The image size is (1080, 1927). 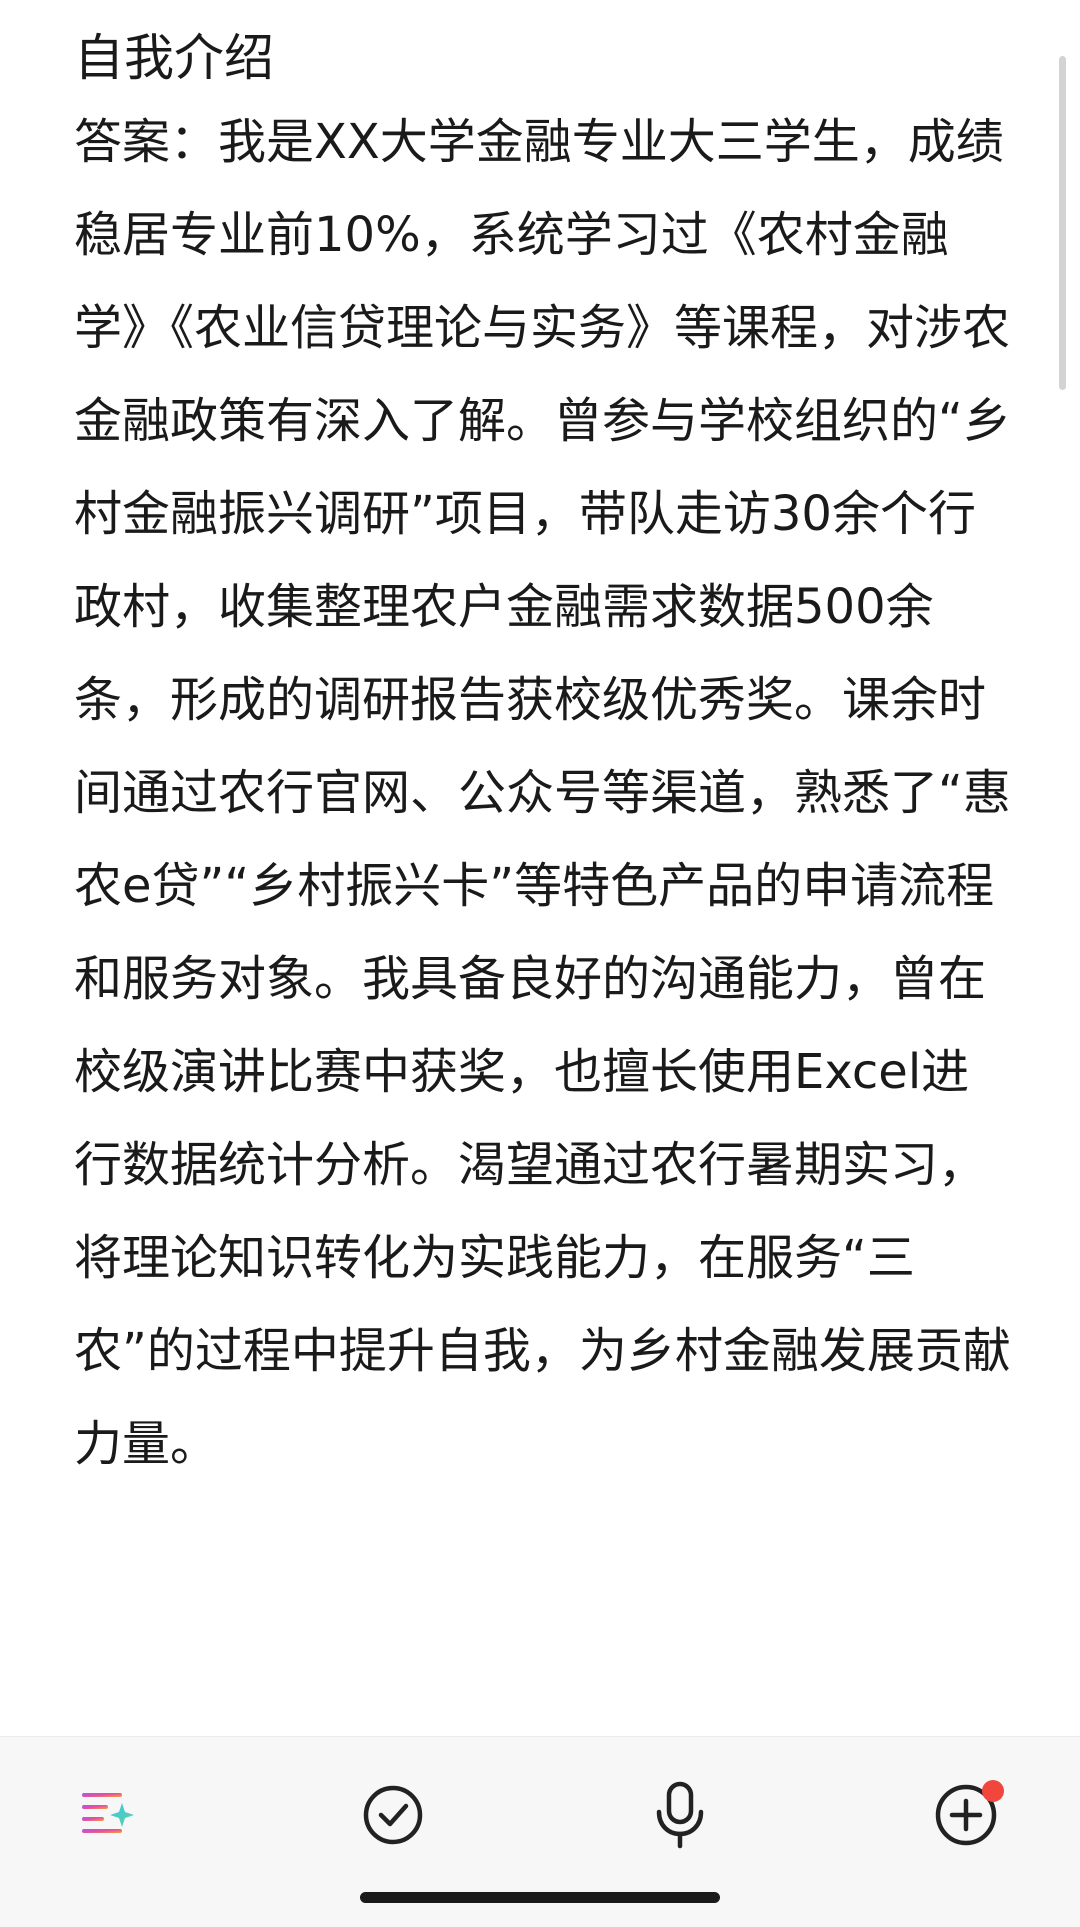 What do you see at coordinates (544, 58) in the screenshot?
I see `note-title: 自我介绍` at bounding box center [544, 58].